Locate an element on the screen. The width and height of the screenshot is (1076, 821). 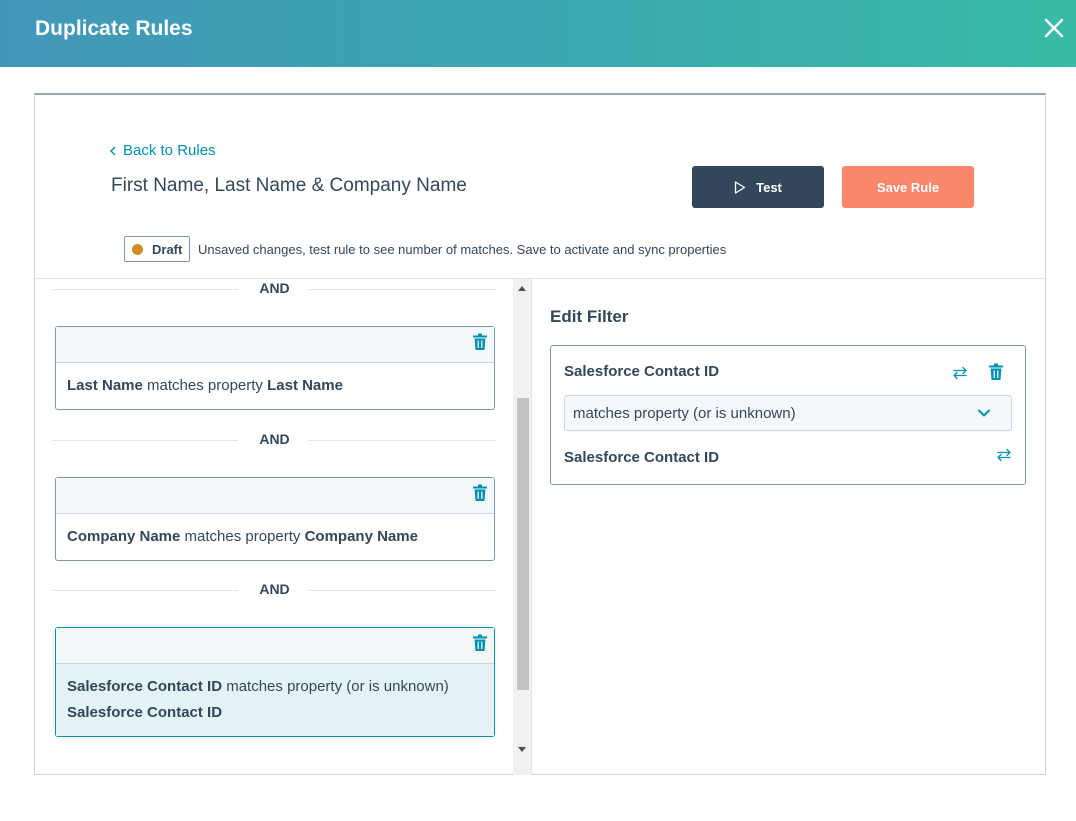
back-to-rules-label: Back to Rules is located at coordinates (169, 150).